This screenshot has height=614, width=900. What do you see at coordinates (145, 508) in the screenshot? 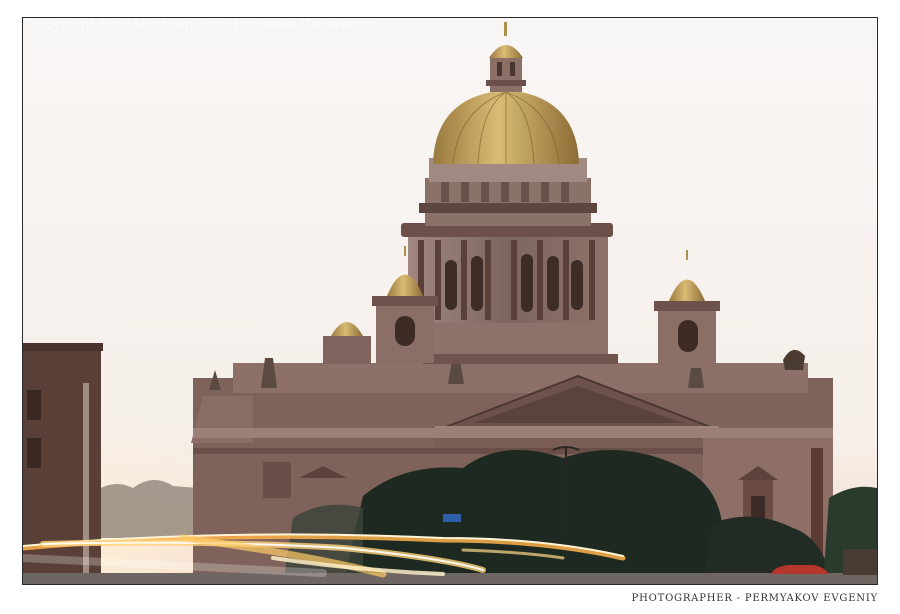
I see `distant-trees` at bounding box center [145, 508].